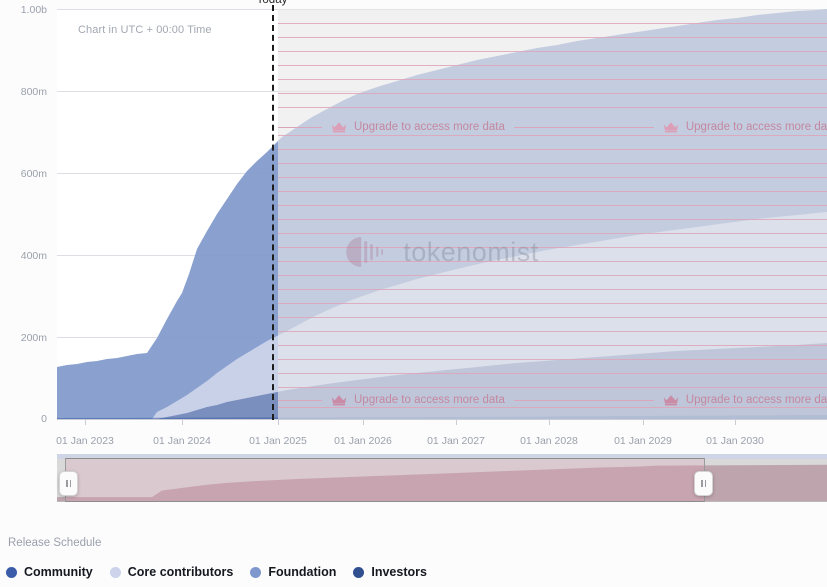 The image size is (827, 587). Describe the element at coordinates (33, 10) in the screenshot. I see `y-tick-label: 1.00b` at that location.